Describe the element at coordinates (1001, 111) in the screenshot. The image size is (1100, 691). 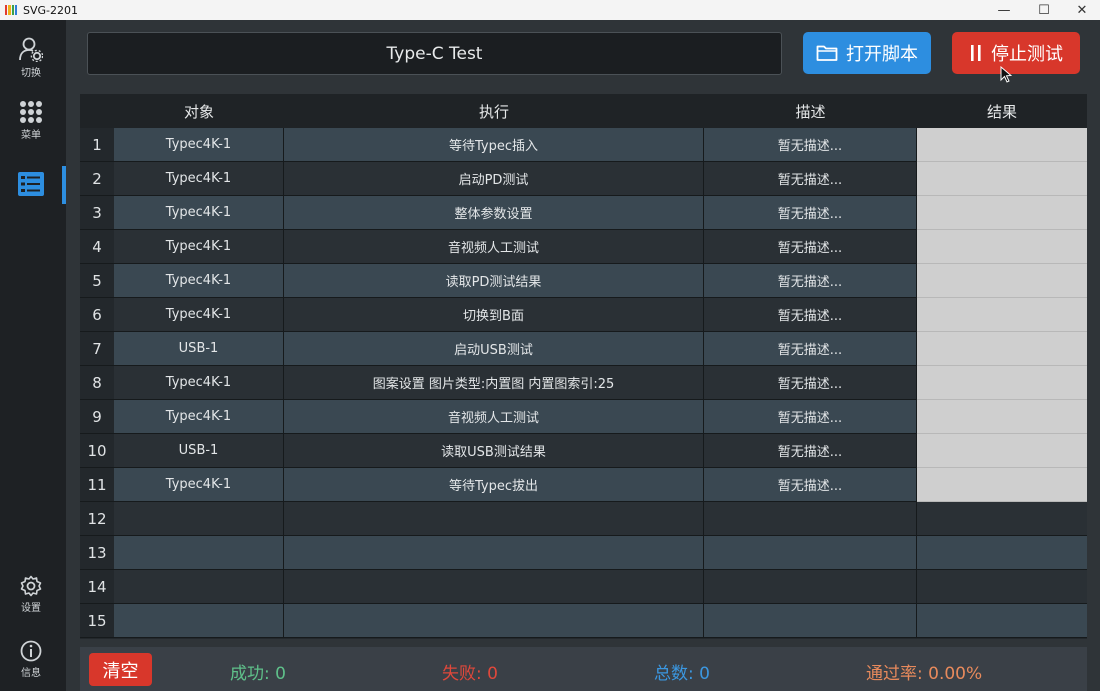
I see `column-header-result: 结果` at that location.